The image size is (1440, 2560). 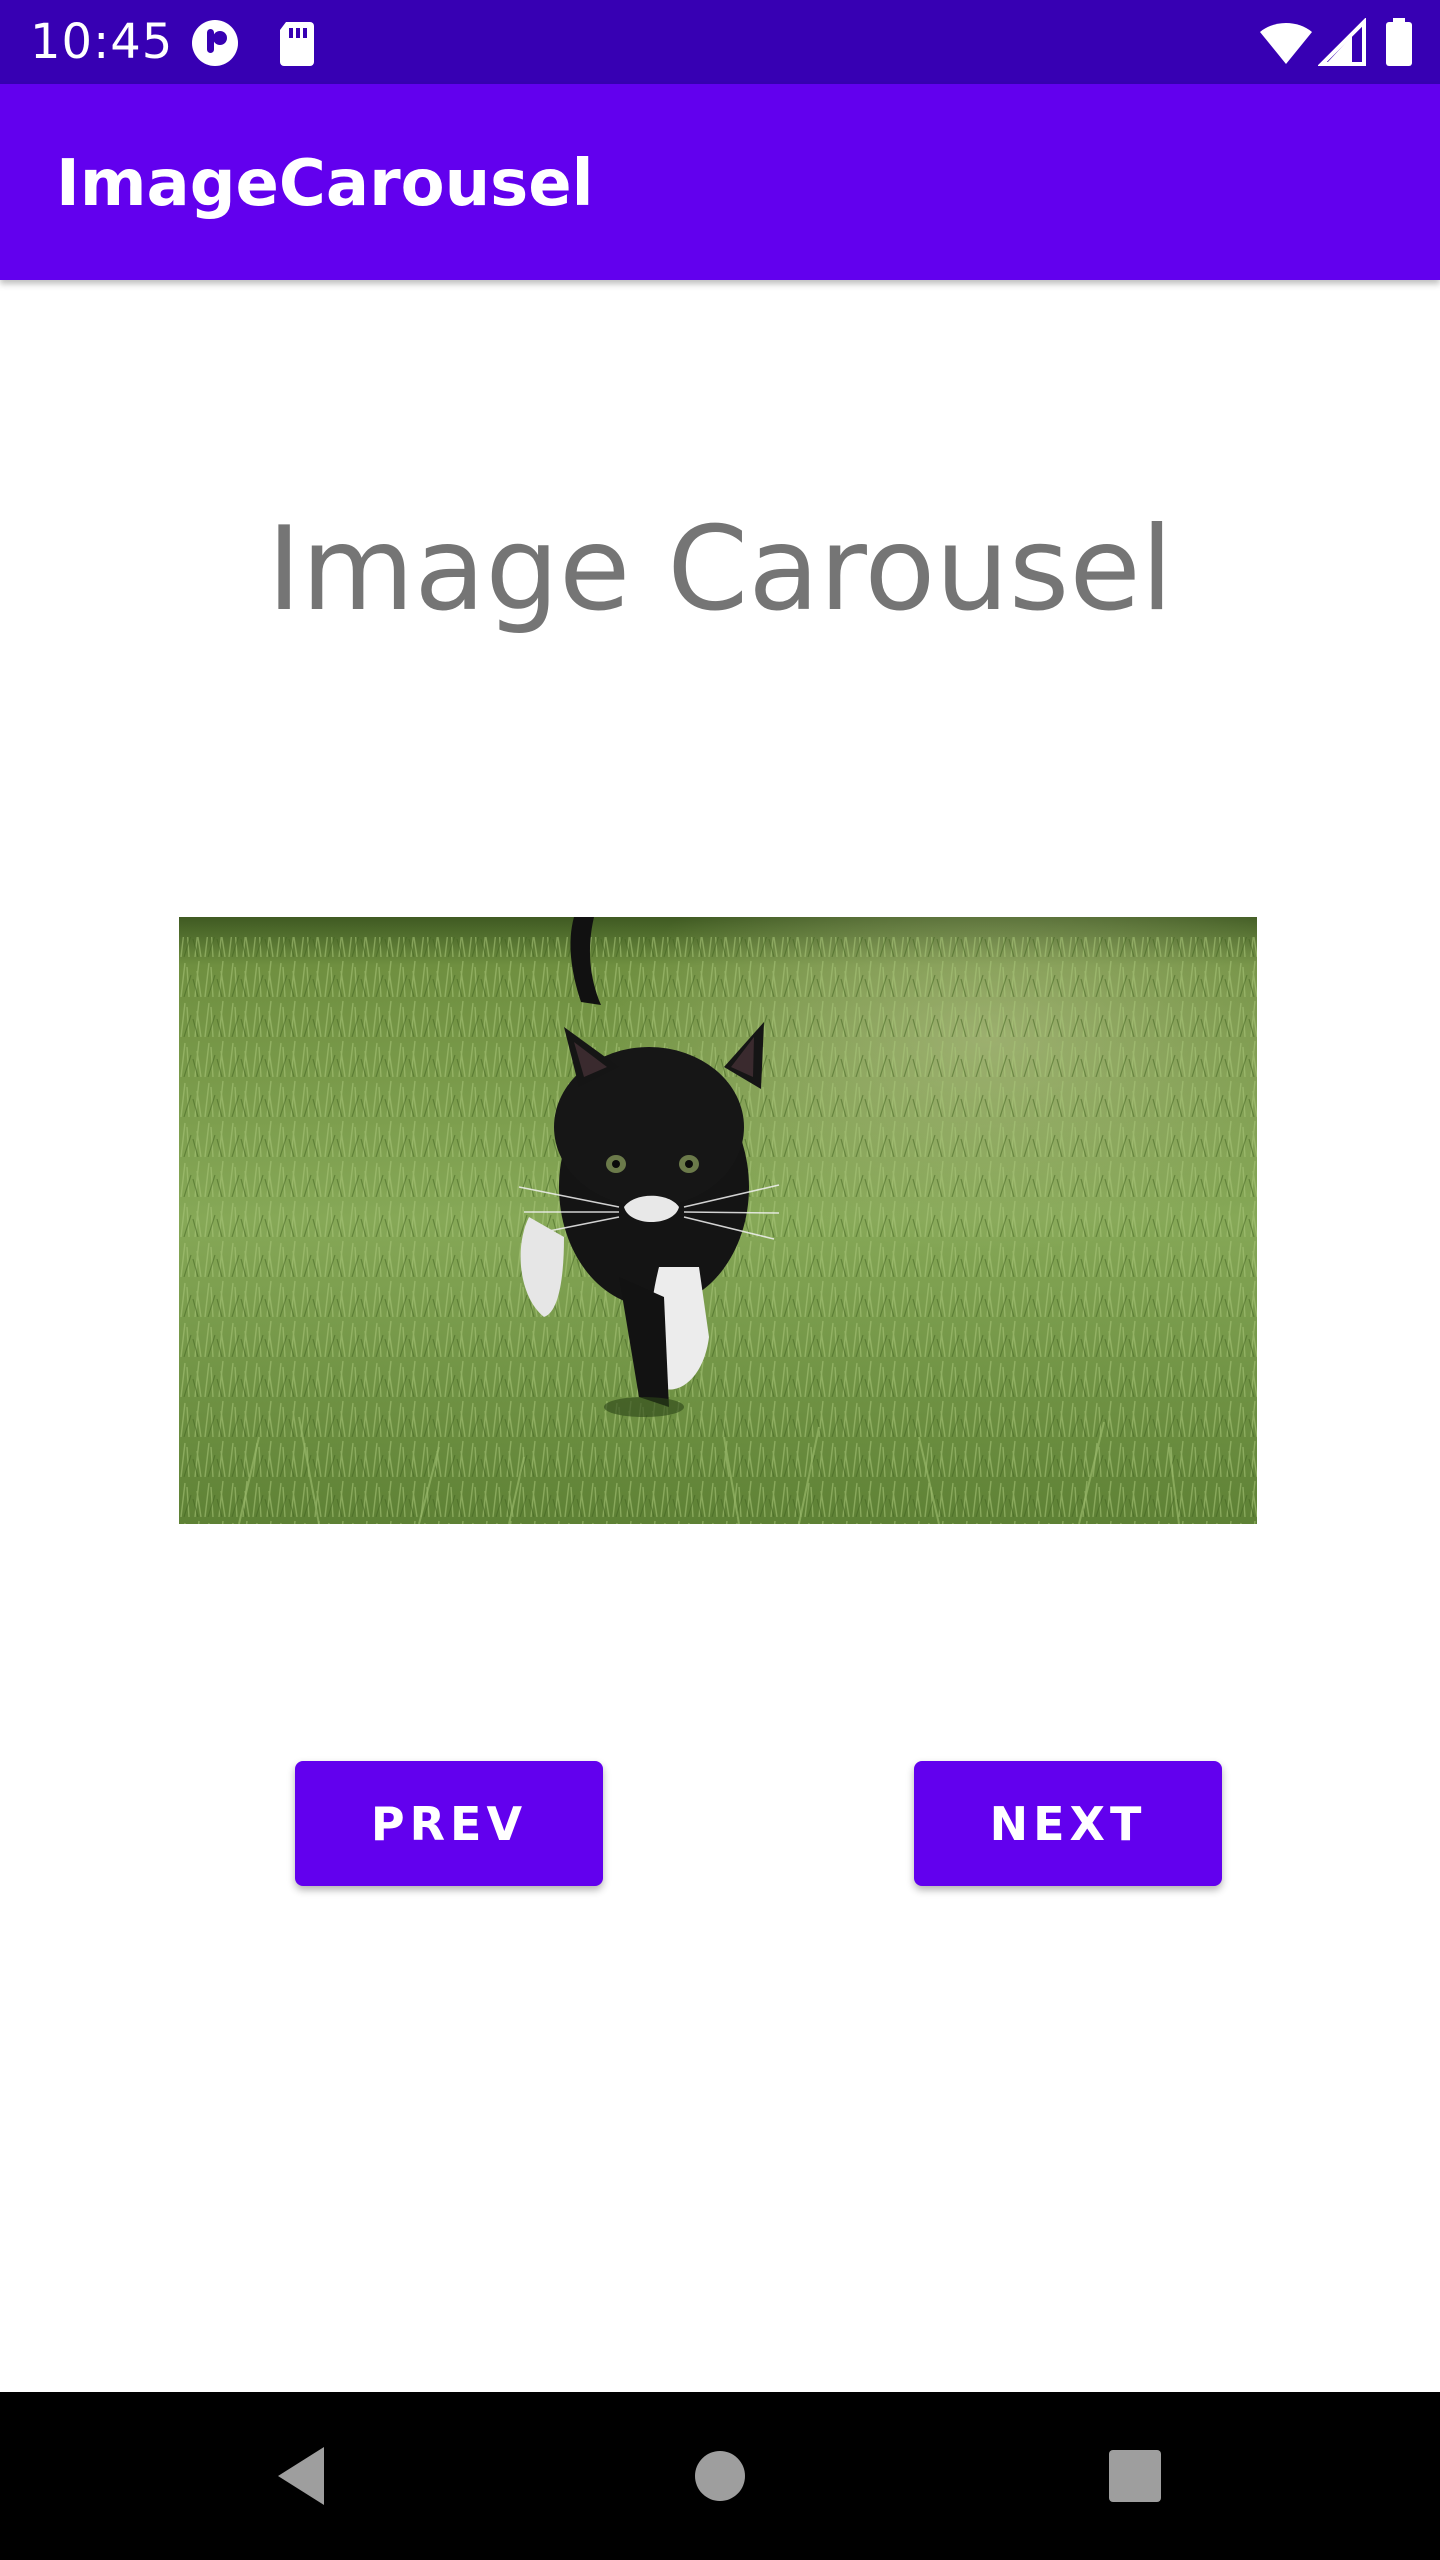 What do you see at coordinates (302, 2476) in the screenshot?
I see `back-icon` at bounding box center [302, 2476].